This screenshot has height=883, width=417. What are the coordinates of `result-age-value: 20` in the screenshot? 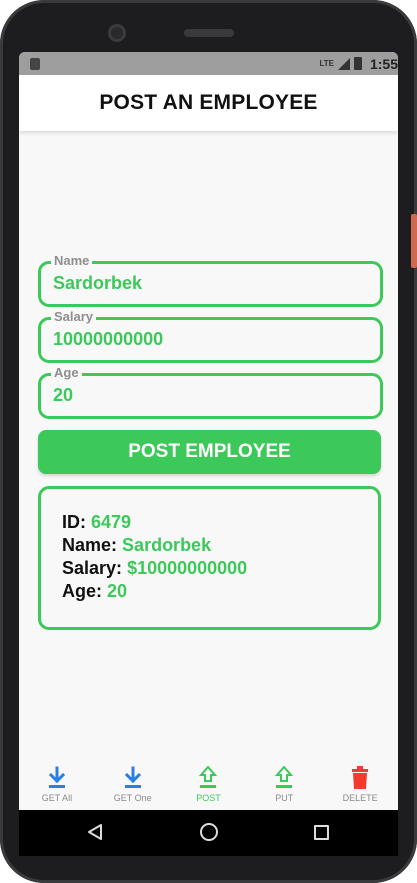 It's located at (117, 591).